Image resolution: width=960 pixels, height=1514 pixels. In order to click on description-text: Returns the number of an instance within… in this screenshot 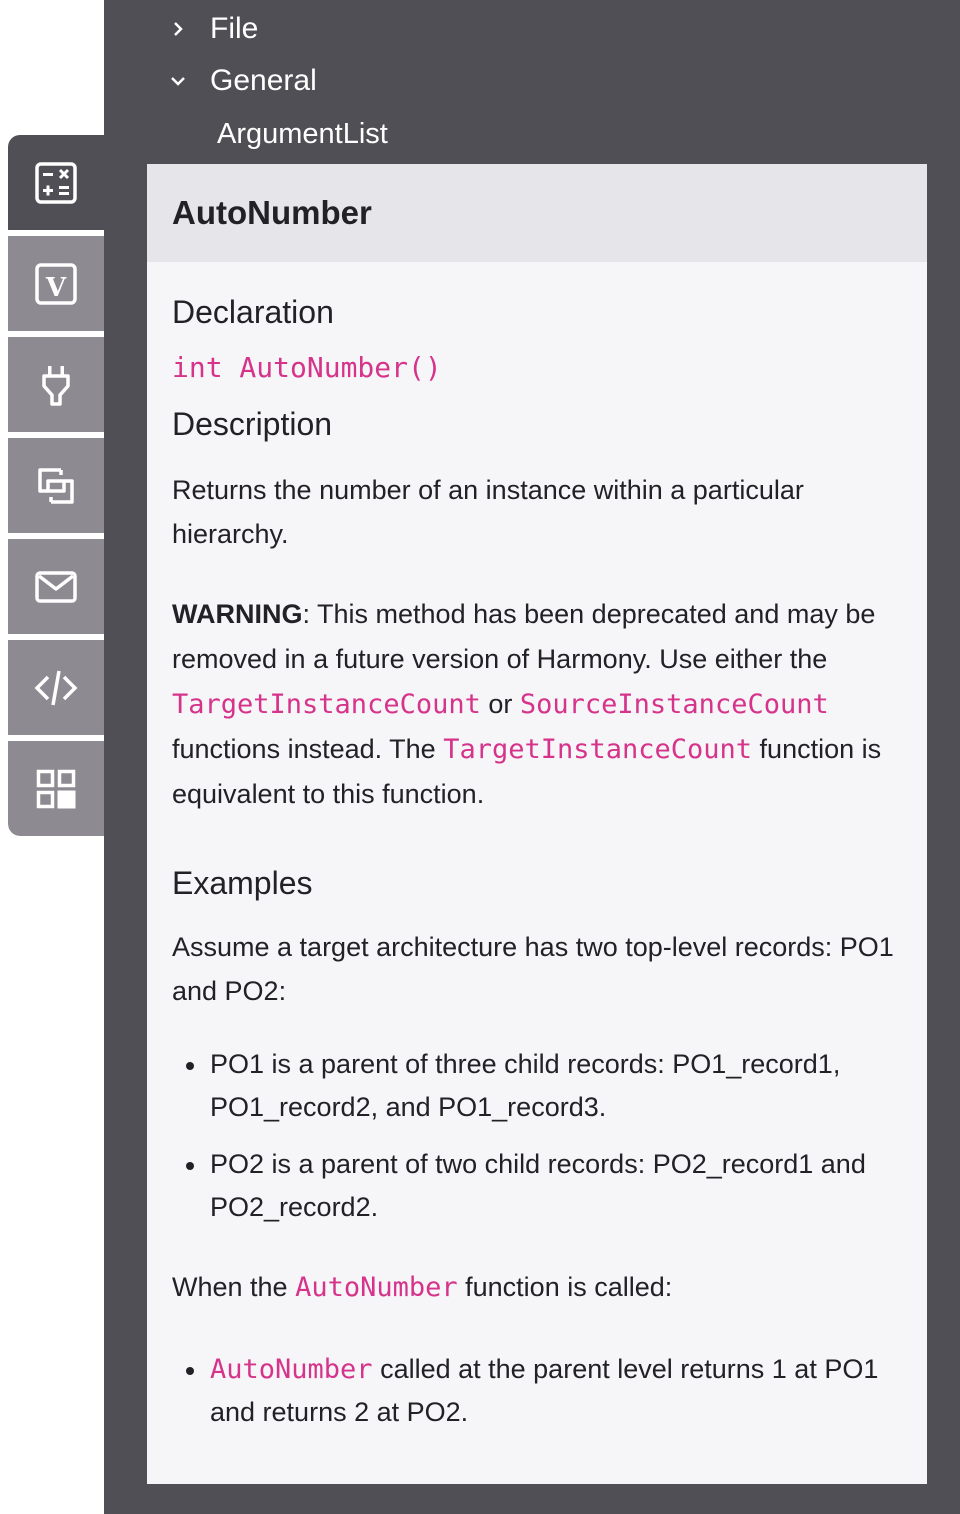, I will do `click(488, 512)`.